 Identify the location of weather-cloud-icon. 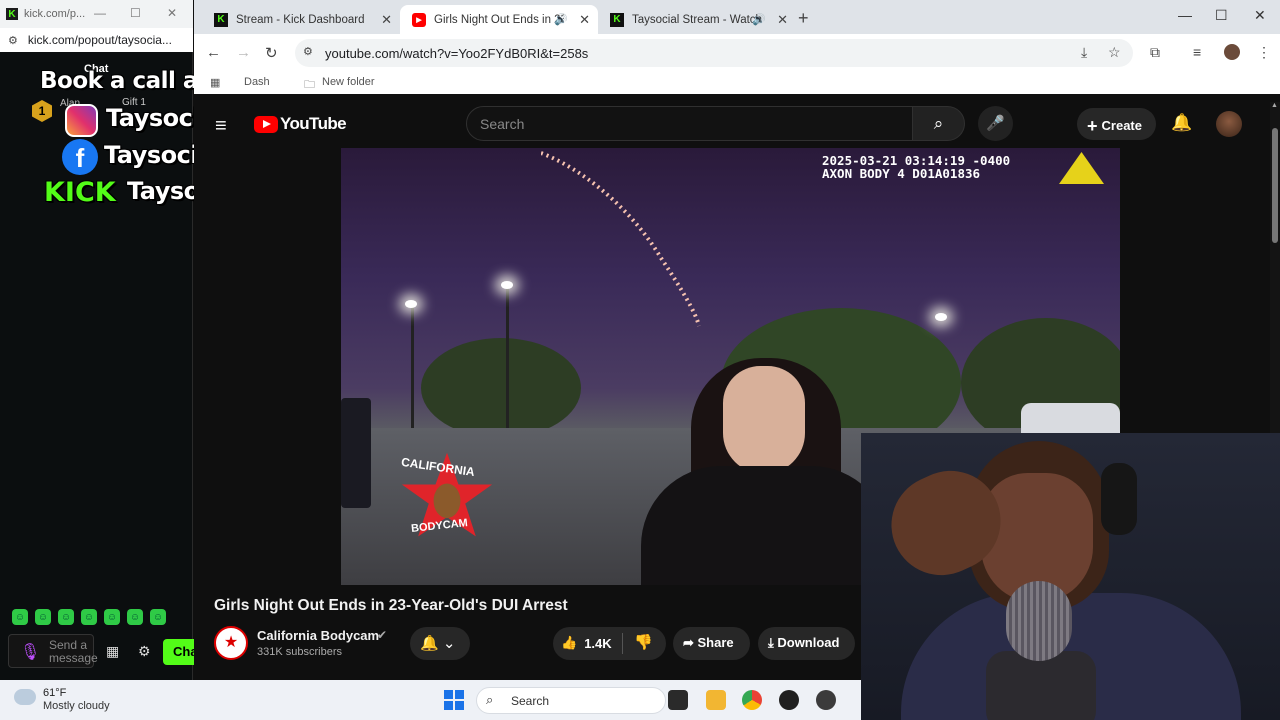
(25, 697).